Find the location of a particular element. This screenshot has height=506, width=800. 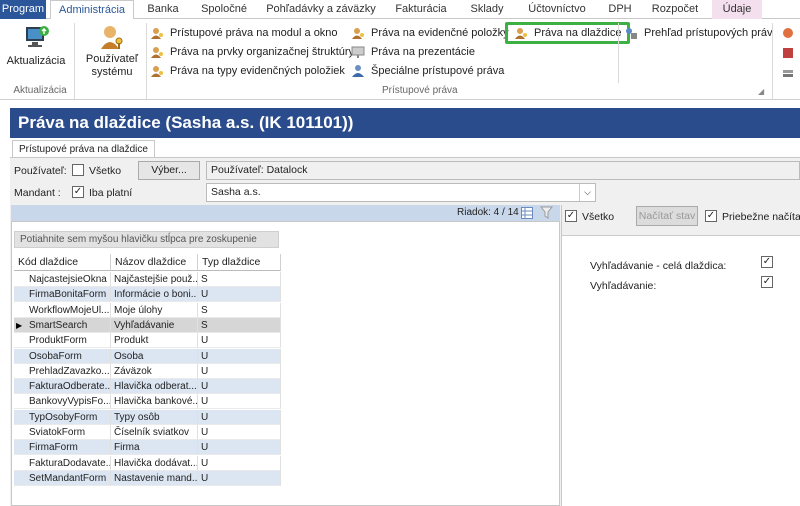

stack-icon is located at coordinates (788, 74).